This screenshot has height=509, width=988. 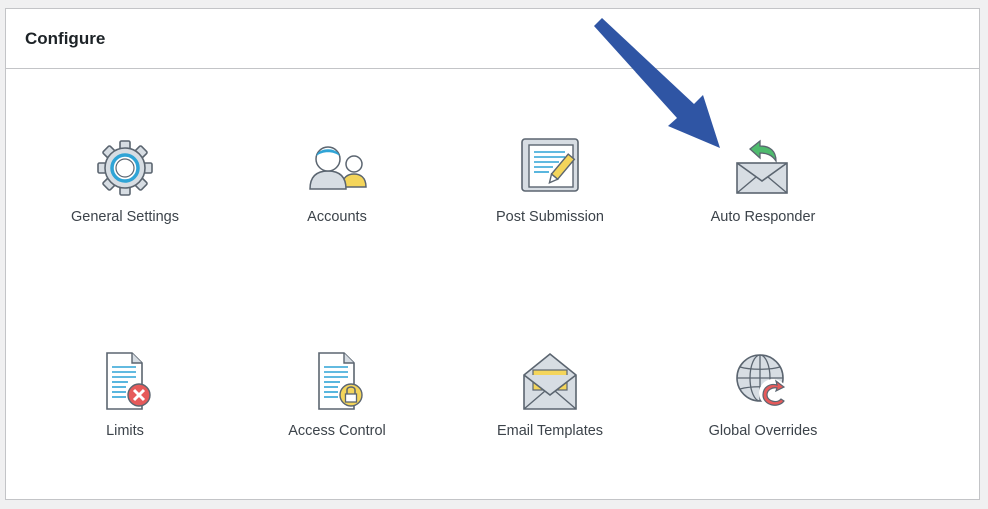 What do you see at coordinates (124, 217) in the screenshot?
I see `tile-label: General Settings` at bounding box center [124, 217].